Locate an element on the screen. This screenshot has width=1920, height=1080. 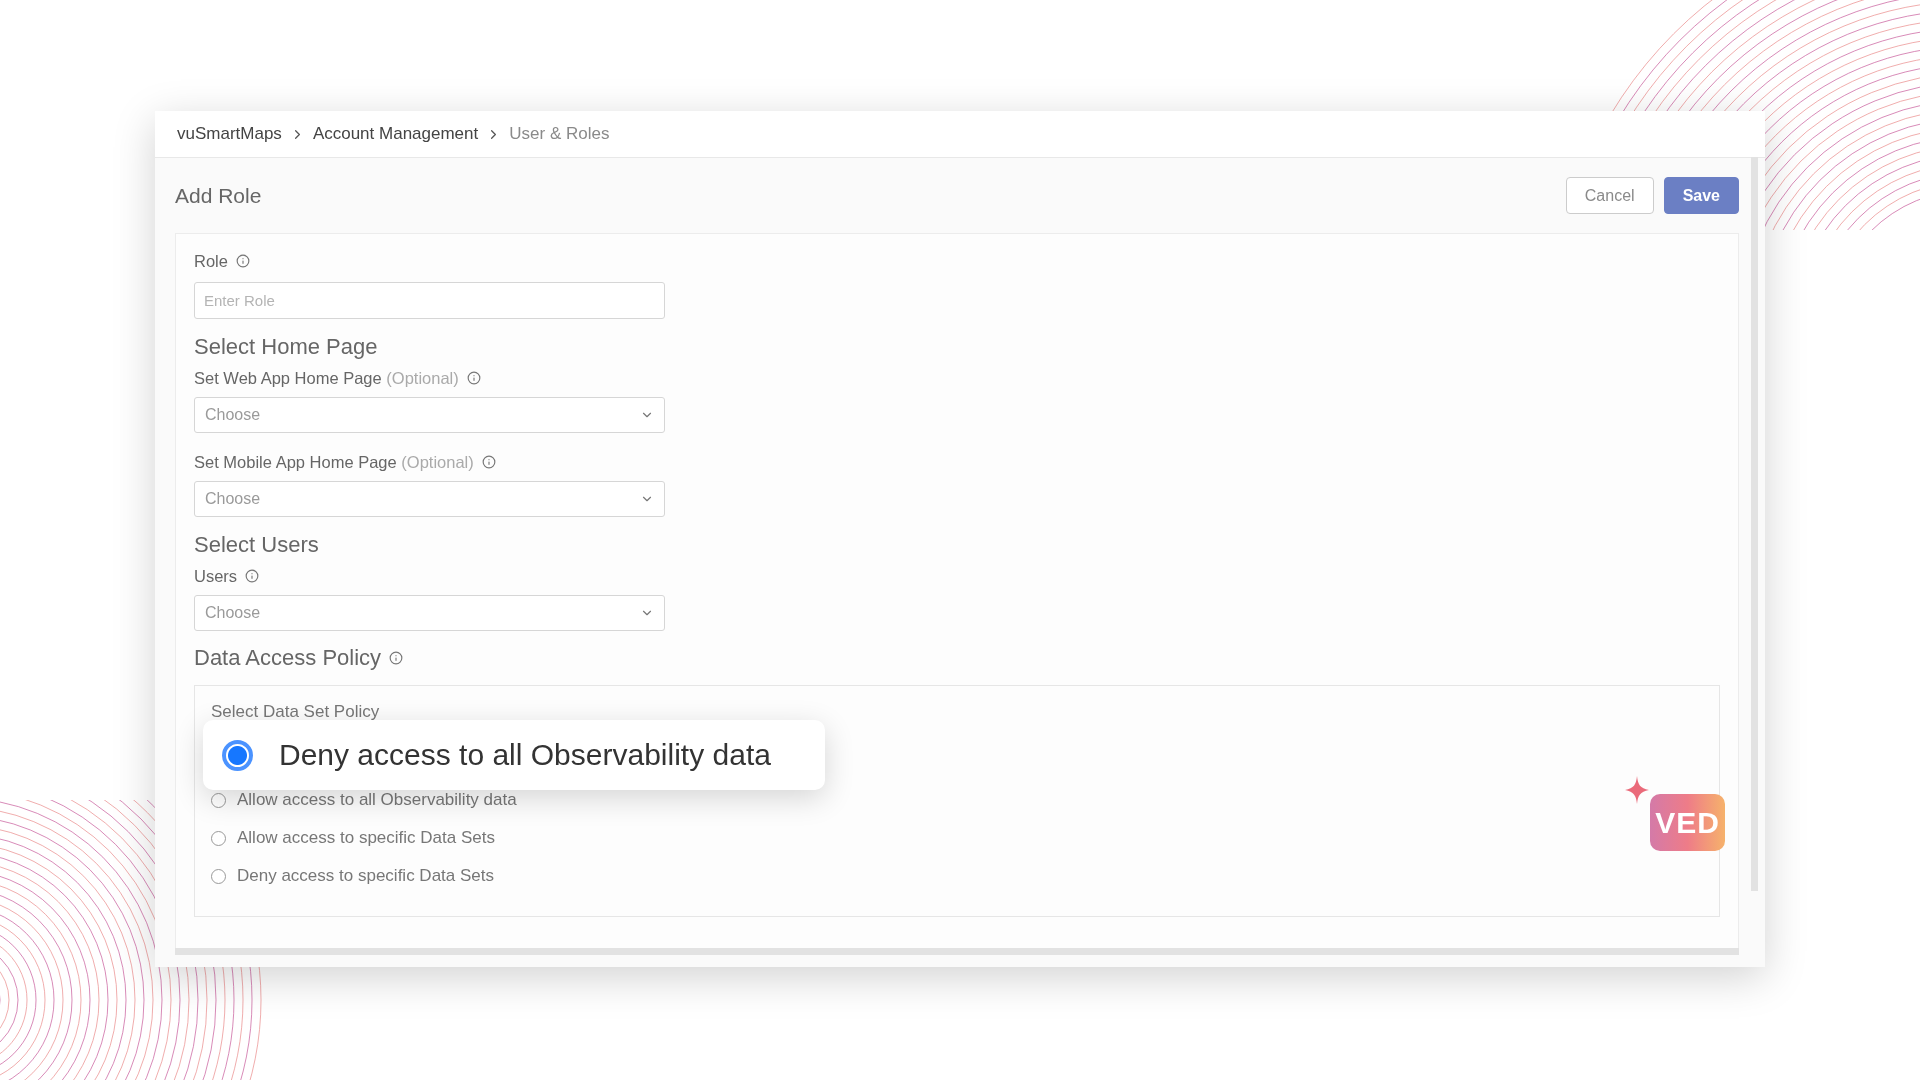
role-input-field: Enter Role is located at coordinates (429, 300).